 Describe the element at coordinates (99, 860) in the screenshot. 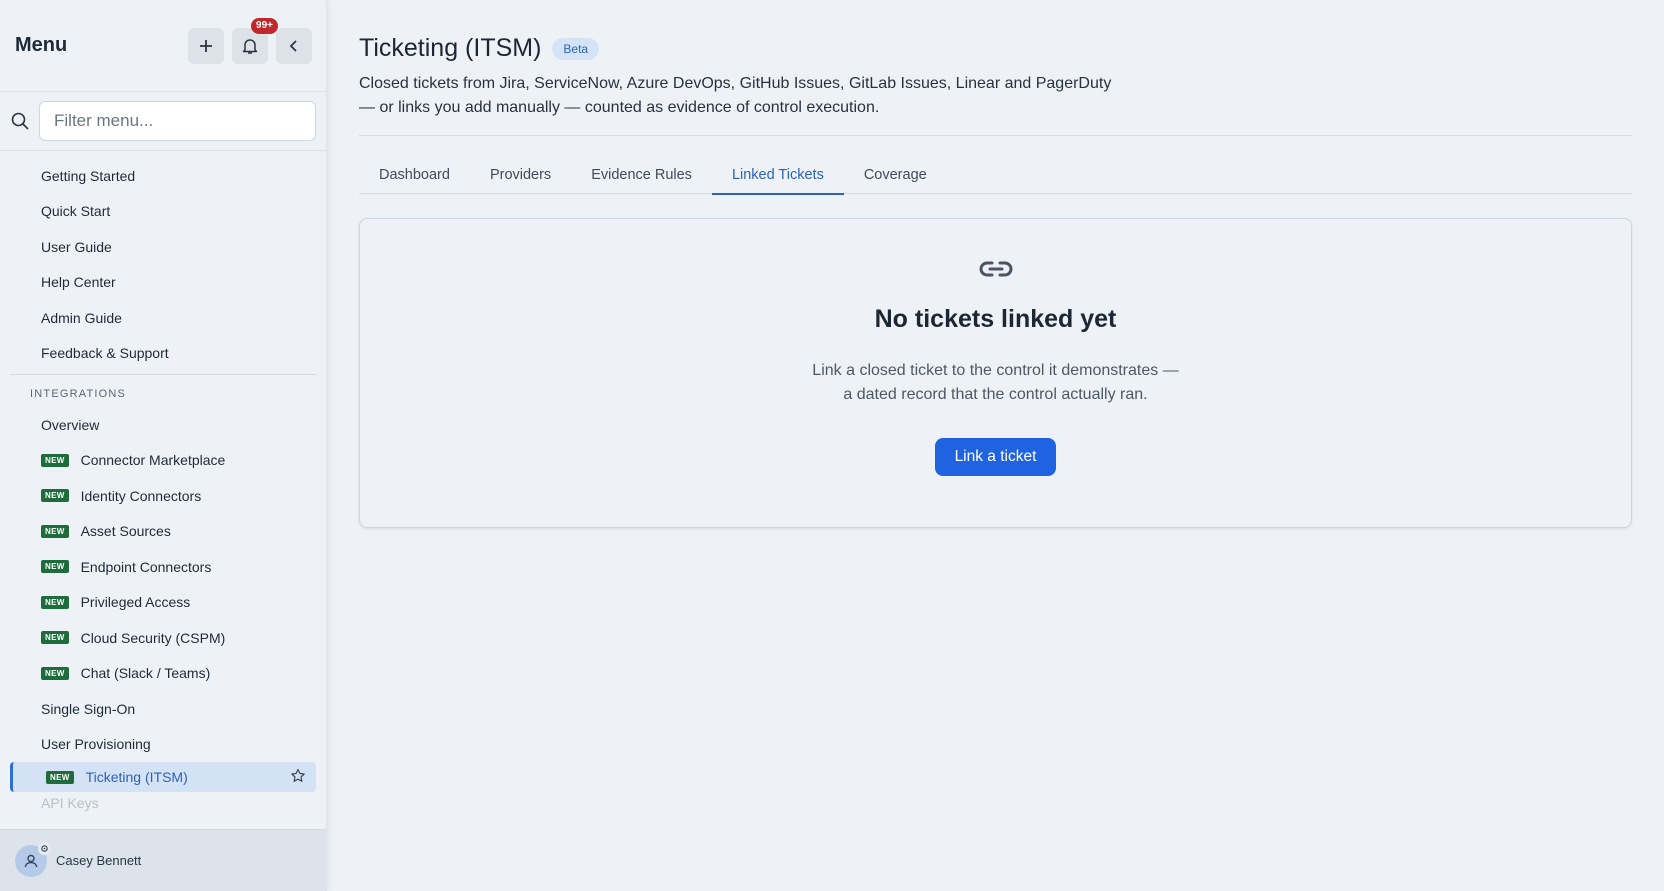

I see `user-name: Casey Bennett` at that location.